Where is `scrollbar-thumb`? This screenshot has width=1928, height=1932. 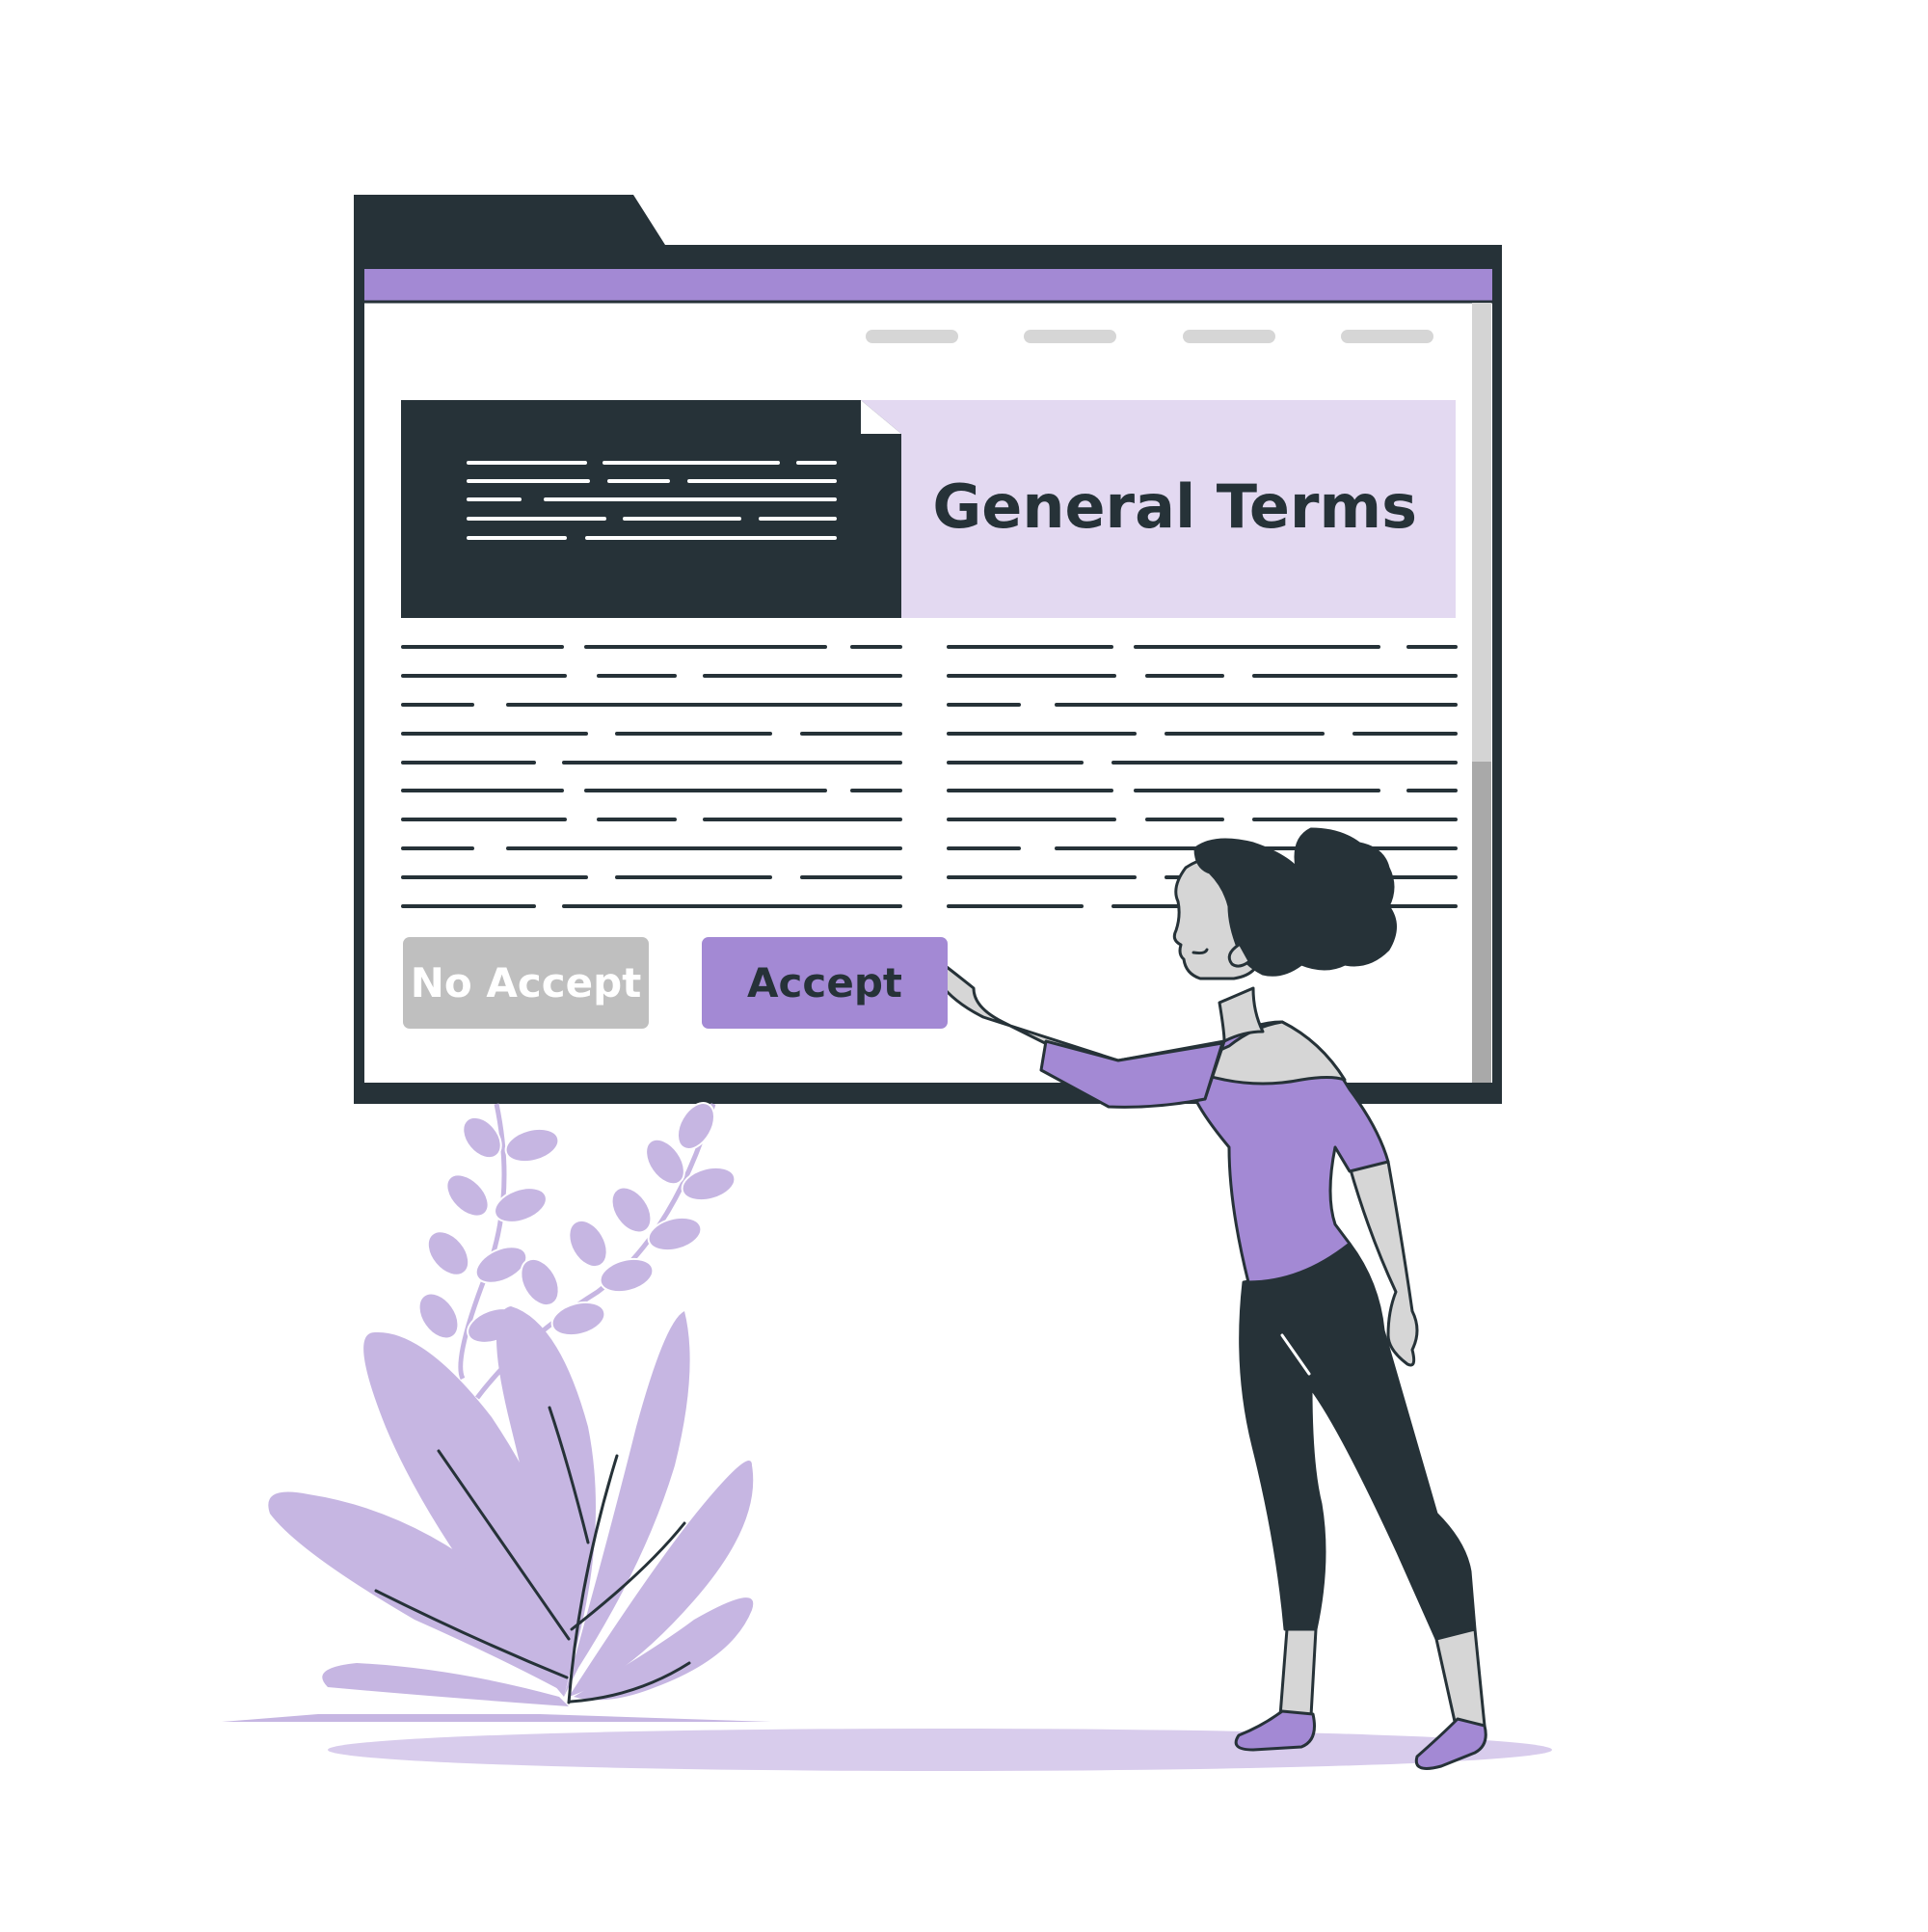
scrollbar-thumb is located at coordinates (1482, 923).